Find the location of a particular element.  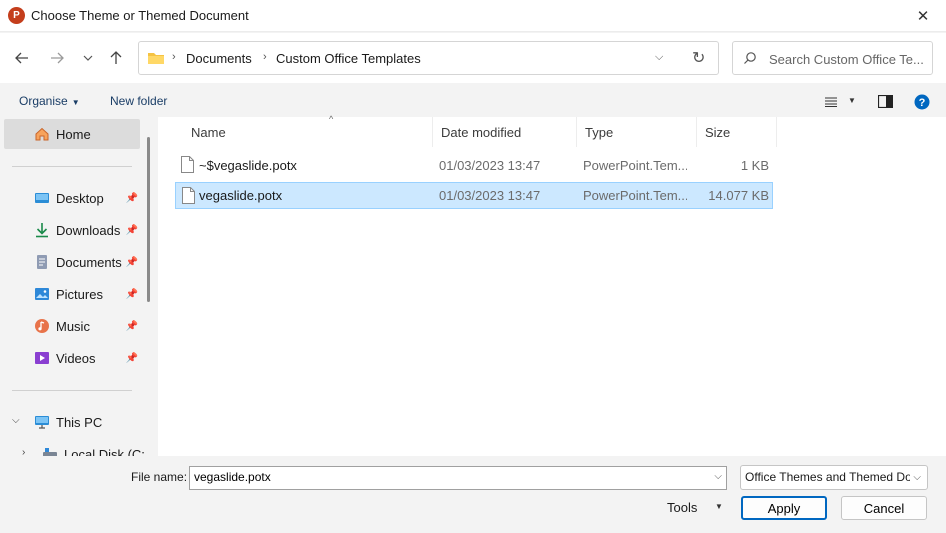

command-toolbar: Organise ▼ New folder ▼ ? is located at coordinates (473, 100).